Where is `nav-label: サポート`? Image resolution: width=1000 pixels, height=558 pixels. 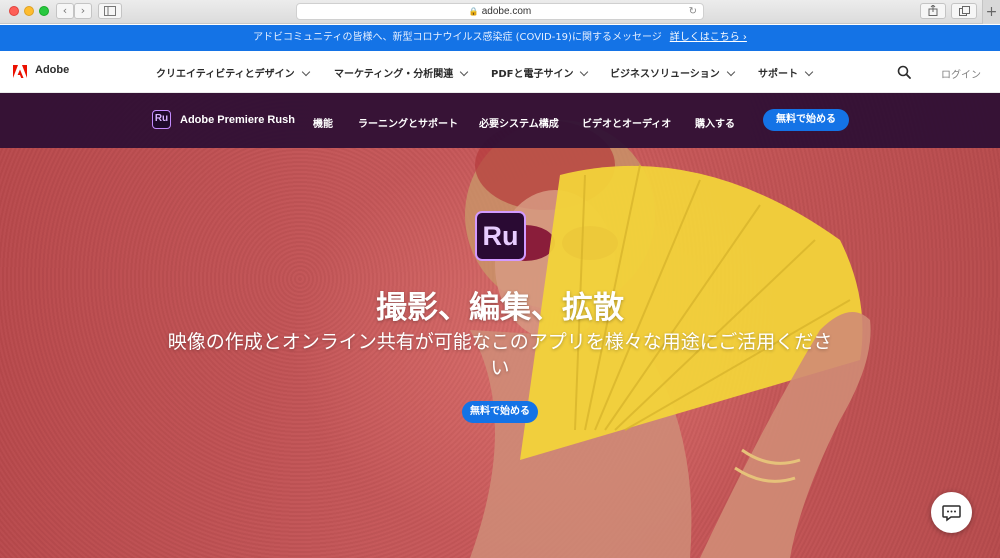
nav-label: サポート is located at coordinates (778, 74).